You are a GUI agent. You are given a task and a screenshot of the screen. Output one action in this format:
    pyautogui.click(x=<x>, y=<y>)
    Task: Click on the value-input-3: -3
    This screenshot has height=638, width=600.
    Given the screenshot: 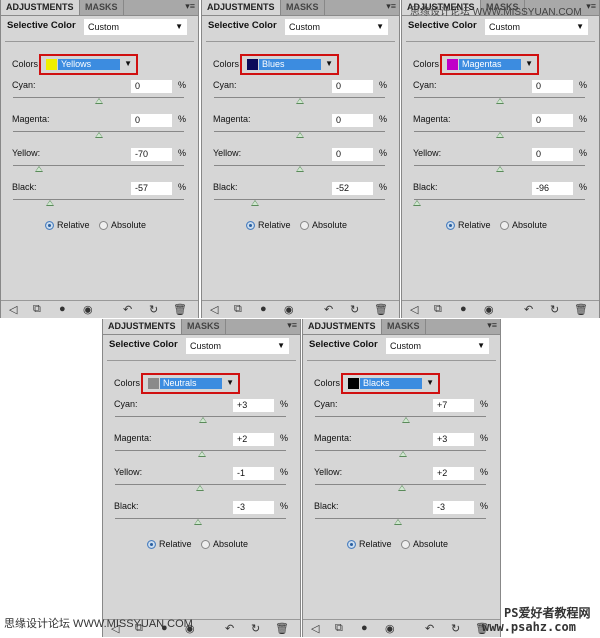 What is the action you would take?
    pyautogui.click(x=253, y=507)
    